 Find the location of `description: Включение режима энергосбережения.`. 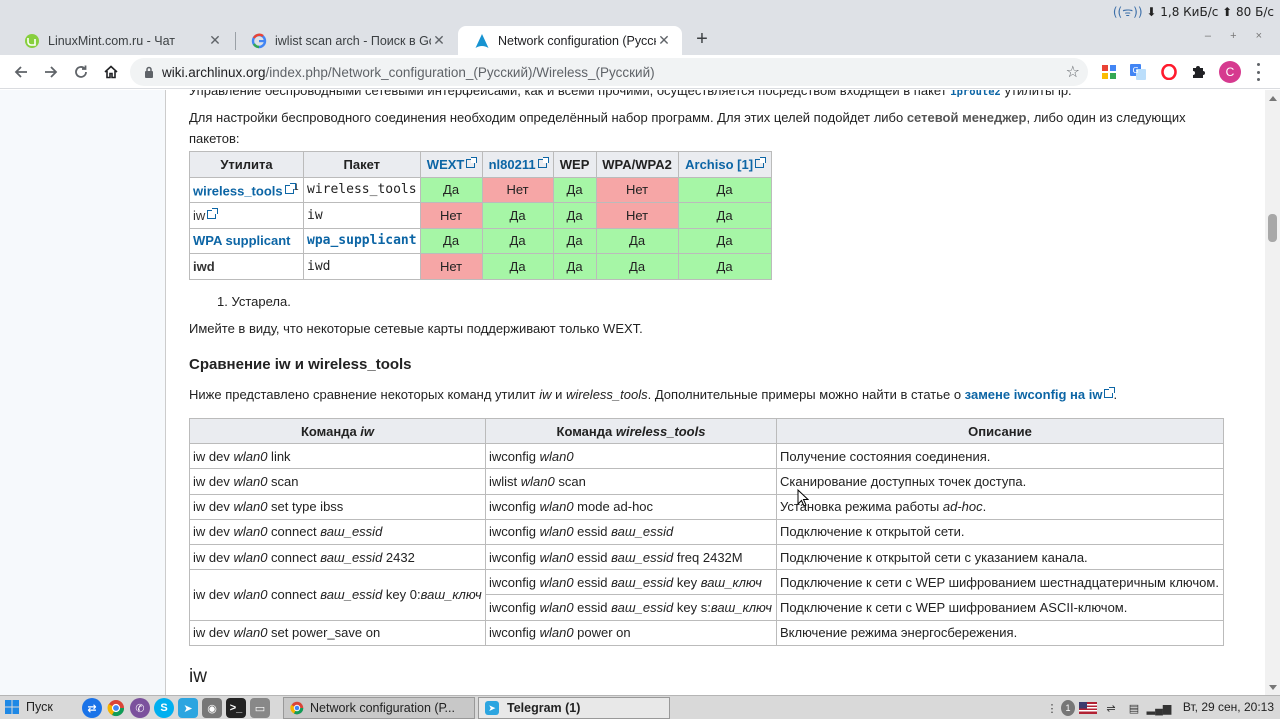

description: Включение режима энергосбережения. is located at coordinates (1000, 632).